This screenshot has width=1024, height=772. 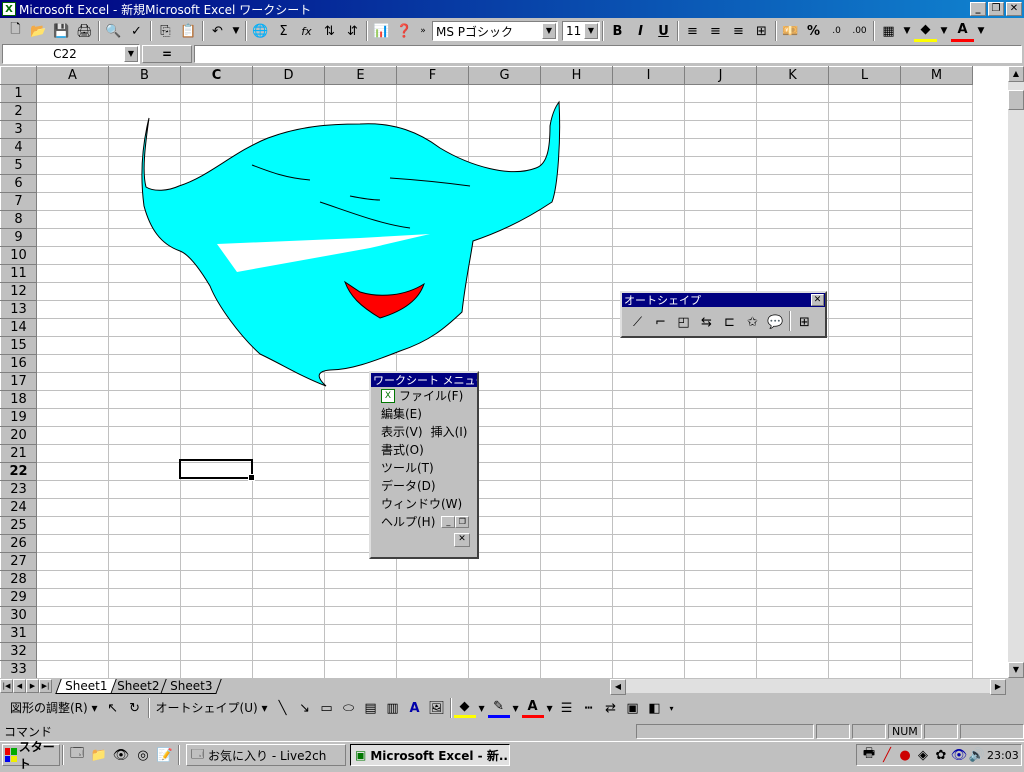 What do you see at coordinates (18, 201) in the screenshot?
I see `row-header: 7` at bounding box center [18, 201].